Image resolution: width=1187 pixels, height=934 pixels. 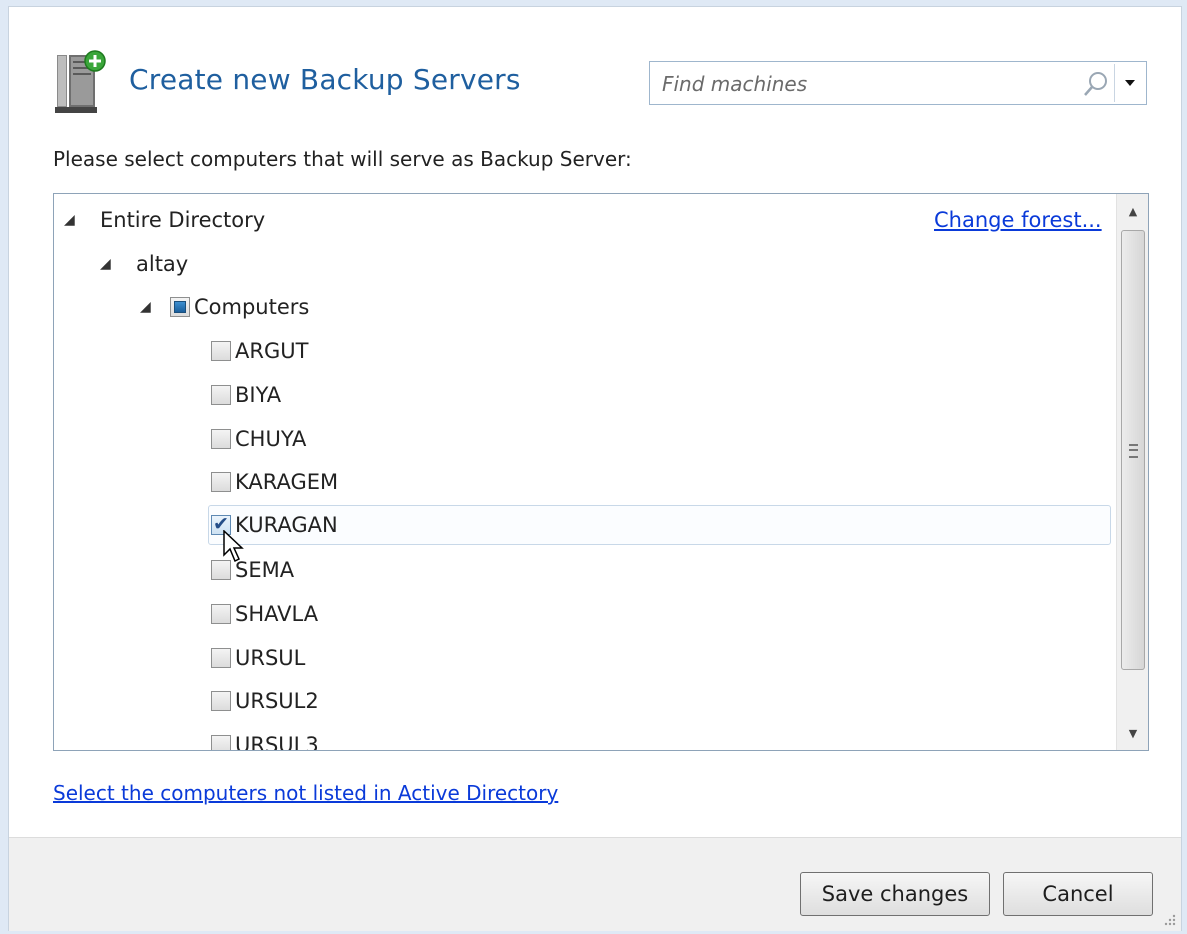 I want to click on computer-label: CHUYA, so click(x=271, y=439).